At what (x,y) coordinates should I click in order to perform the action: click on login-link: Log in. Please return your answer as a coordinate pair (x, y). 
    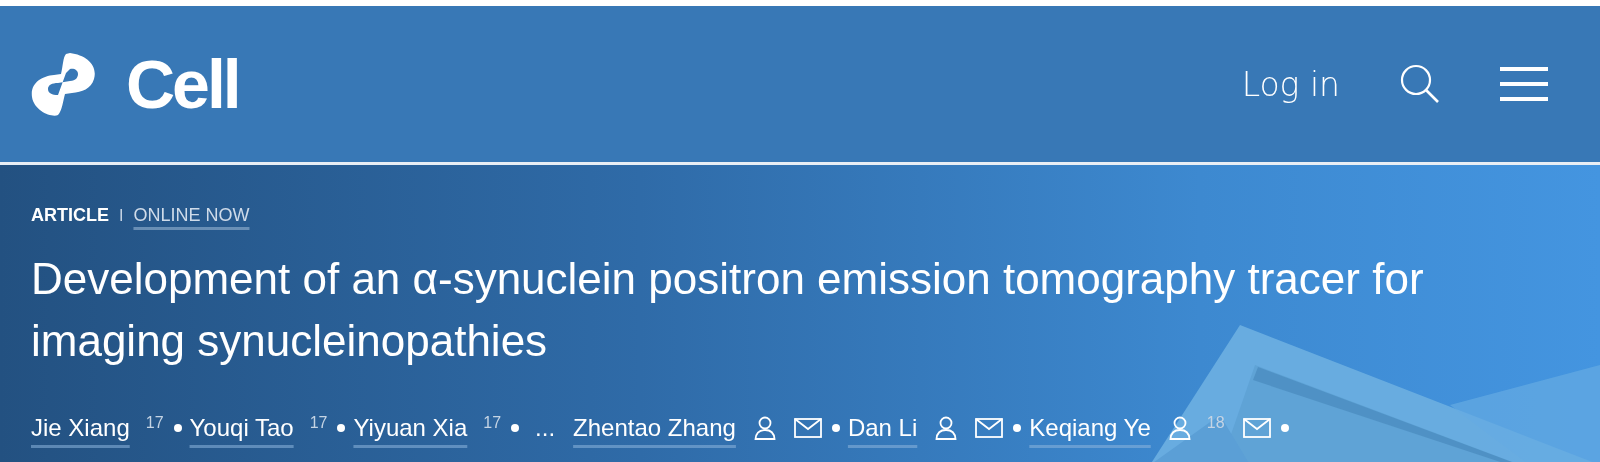
    Looking at the image, I should click on (1290, 84).